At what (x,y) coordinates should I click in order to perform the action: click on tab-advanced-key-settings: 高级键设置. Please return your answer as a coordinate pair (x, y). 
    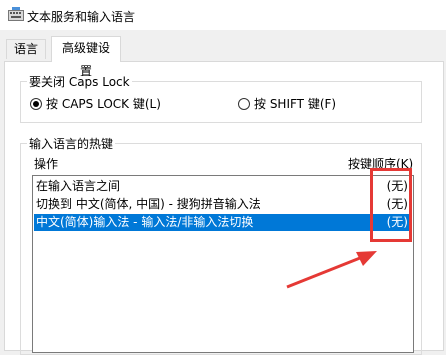
    Looking at the image, I should click on (86, 57).